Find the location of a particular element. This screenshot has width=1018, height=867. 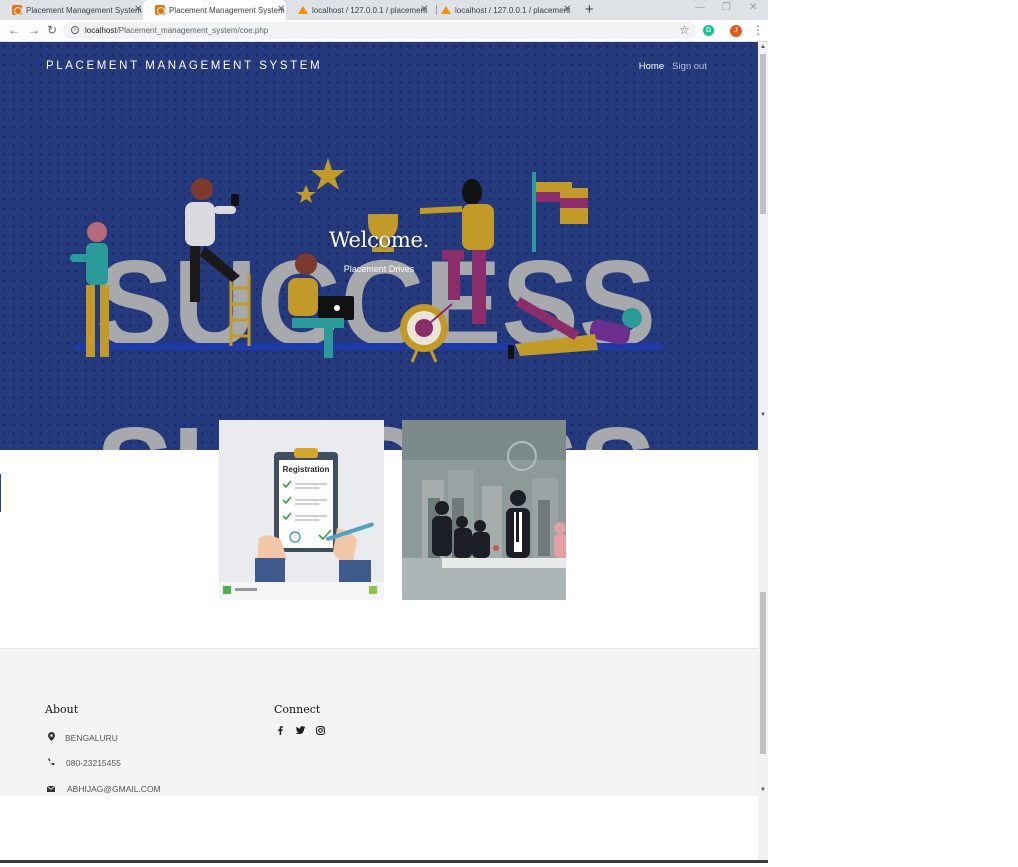

phone-icon is located at coordinates (51, 763).